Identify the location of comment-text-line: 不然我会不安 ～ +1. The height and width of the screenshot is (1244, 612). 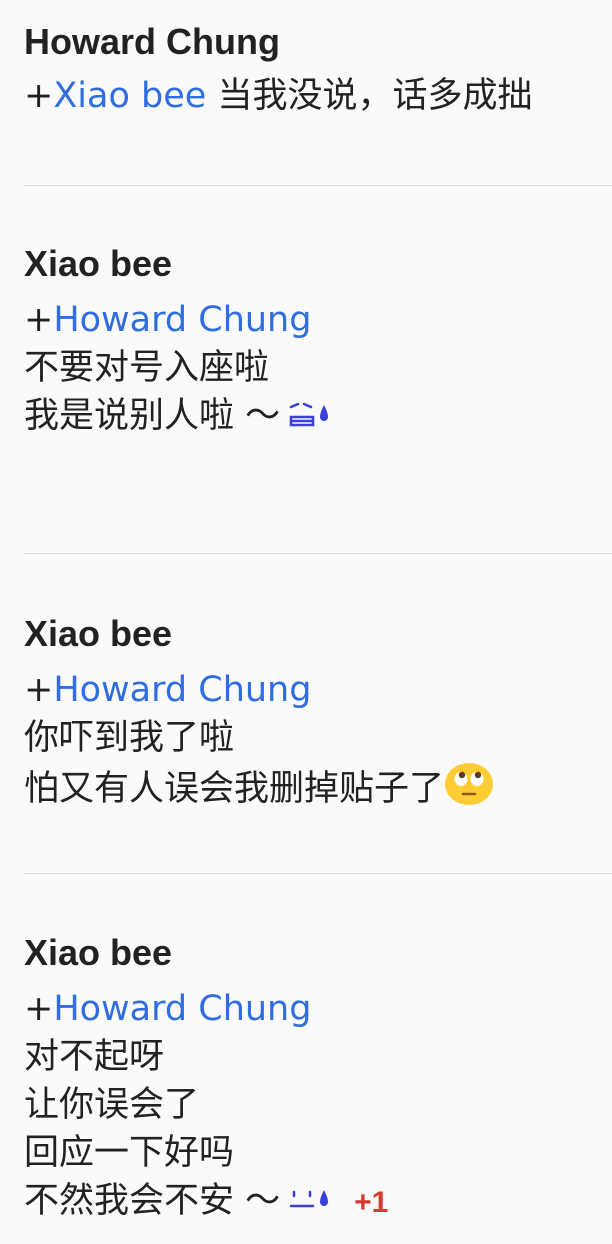
(318, 1202).